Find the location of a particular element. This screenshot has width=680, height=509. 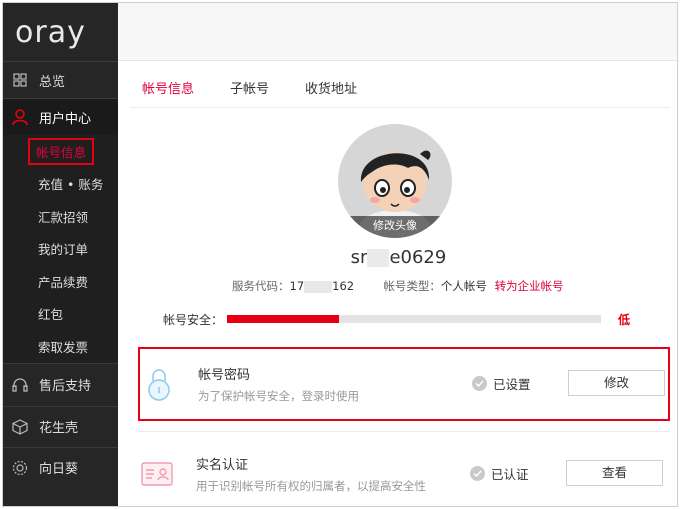

sidebar-sub-orders: 我的订单 is located at coordinates (60, 248).